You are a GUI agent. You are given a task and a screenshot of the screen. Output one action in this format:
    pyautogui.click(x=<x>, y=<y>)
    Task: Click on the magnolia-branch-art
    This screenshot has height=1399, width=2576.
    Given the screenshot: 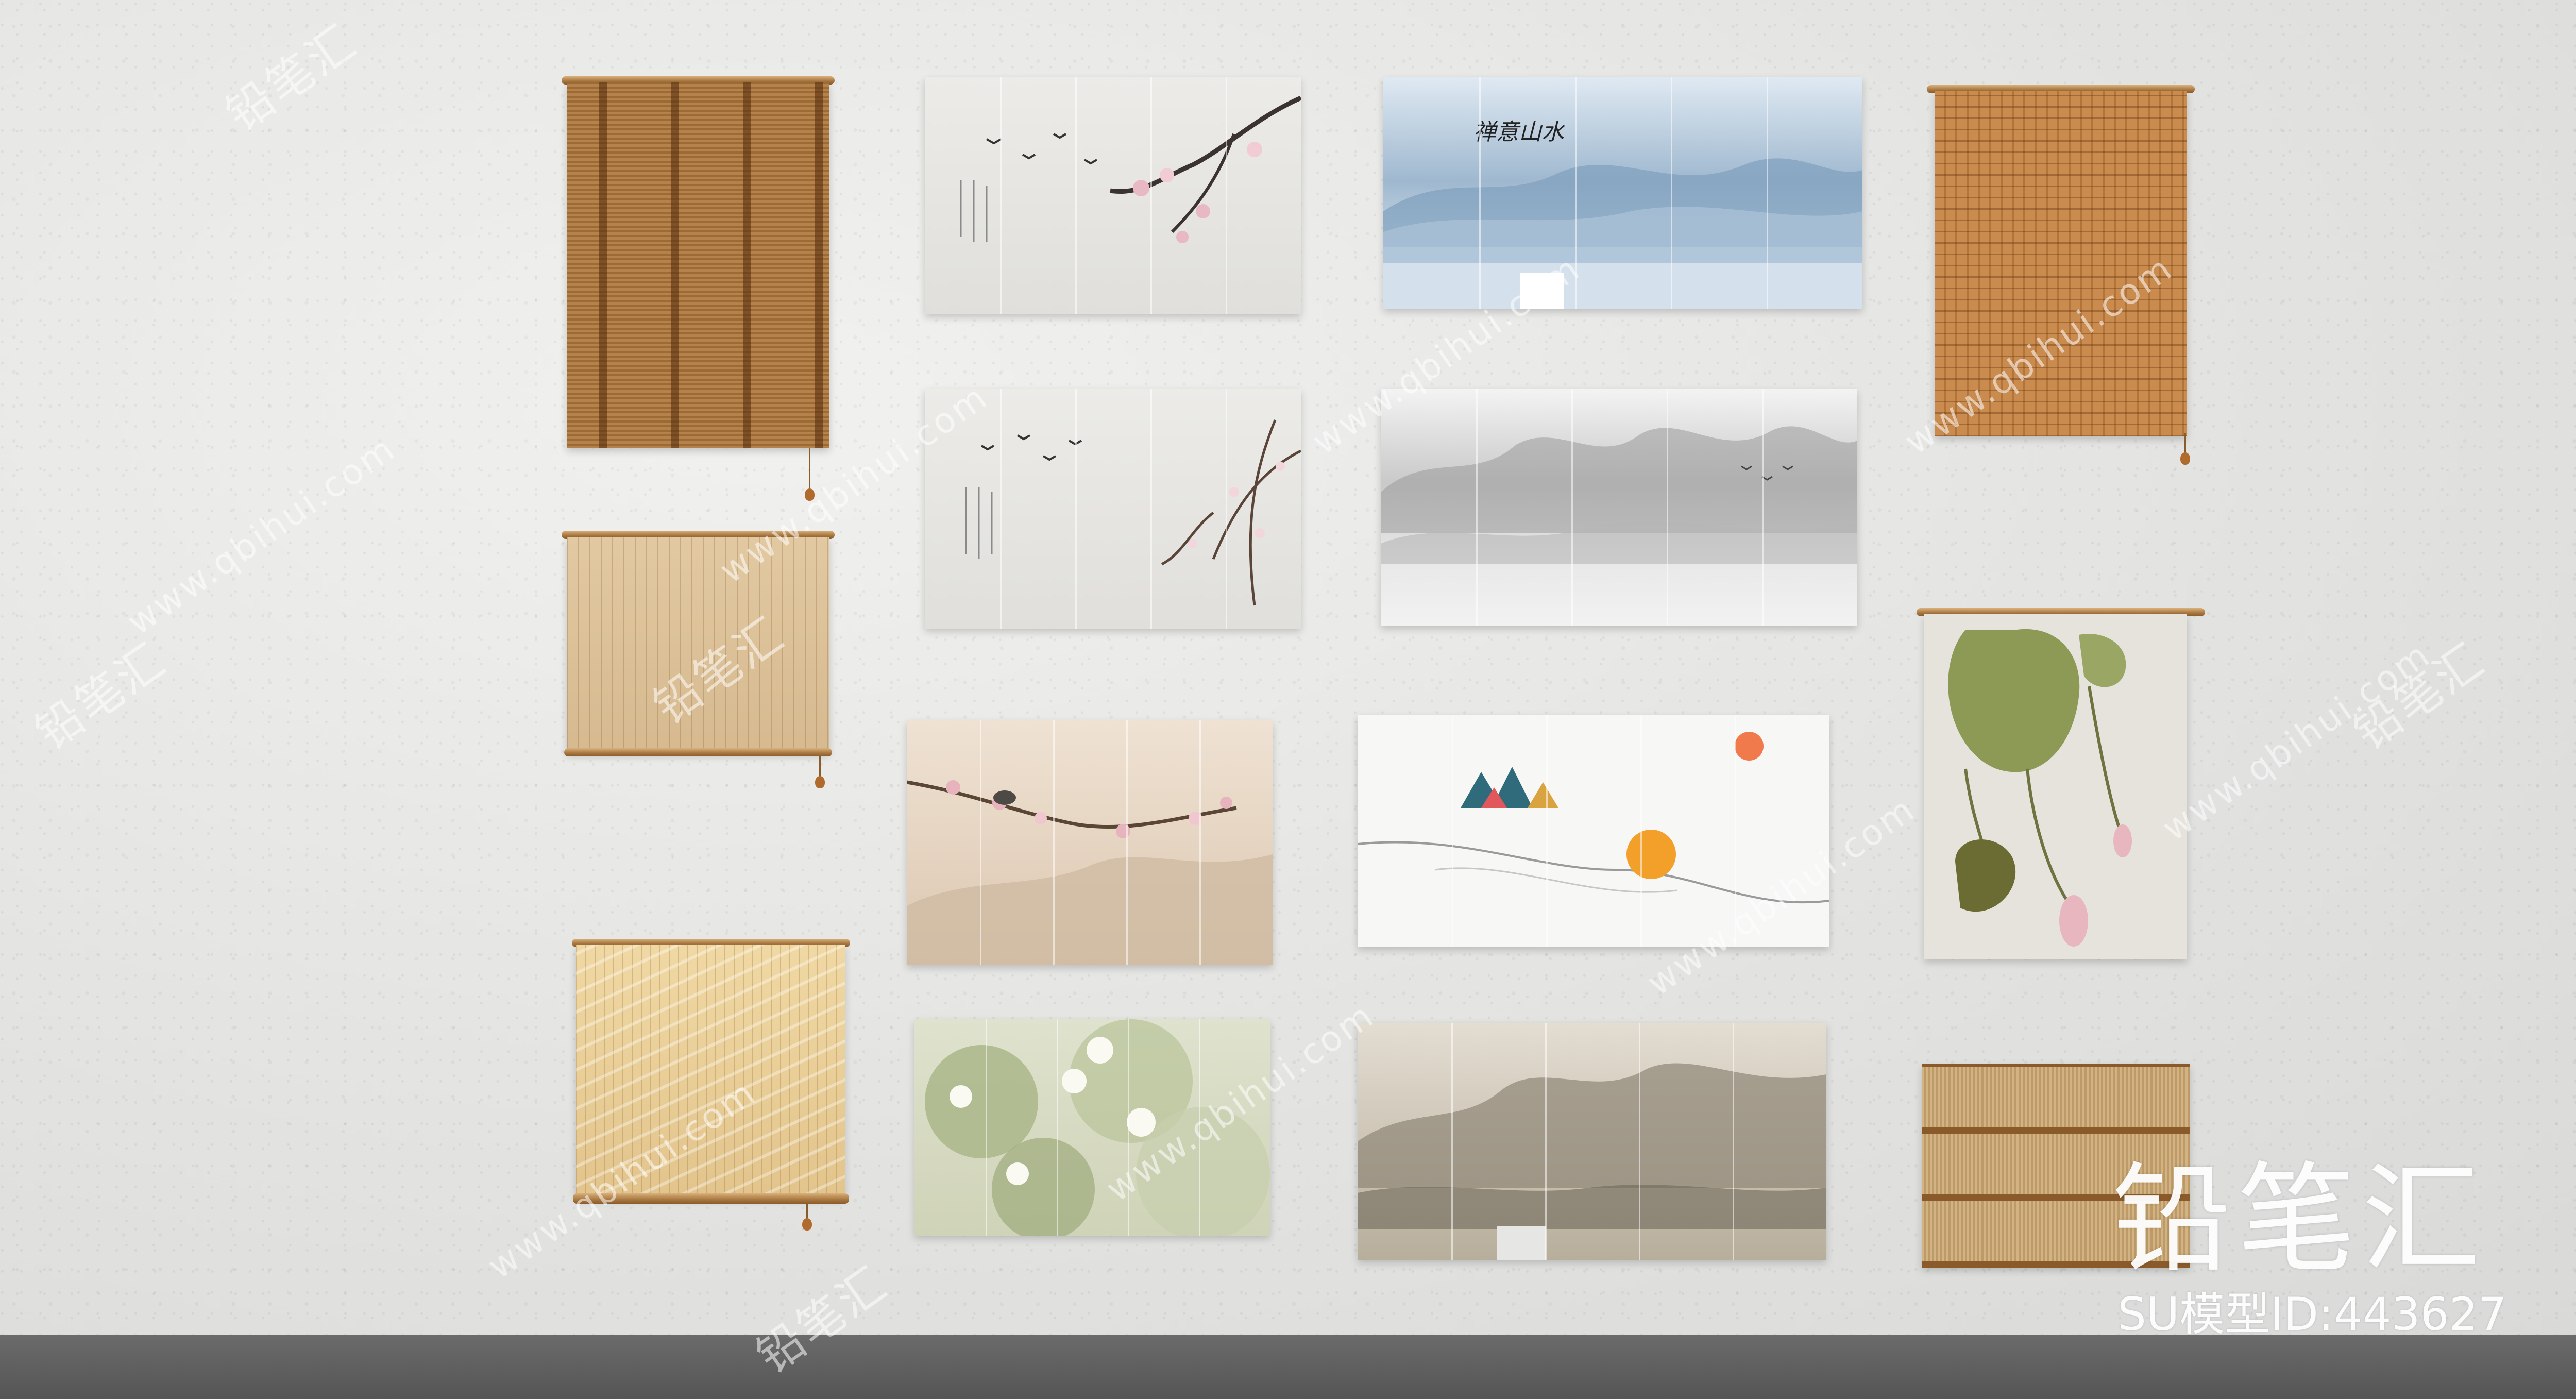 What is the action you would take?
    pyautogui.click(x=1130, y=169)
    